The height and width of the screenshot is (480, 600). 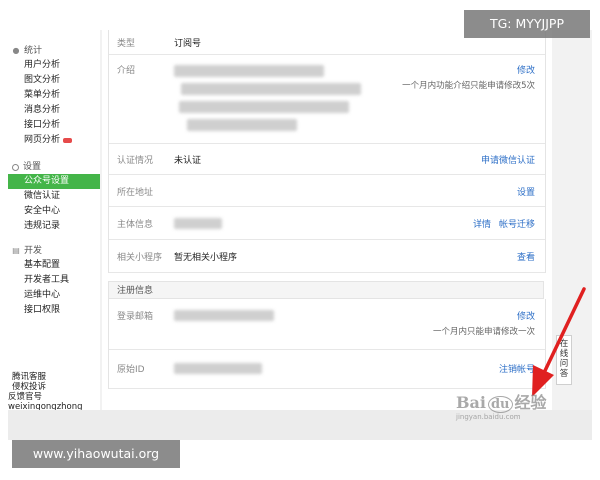 What do you see at coordinates (54, 251) in the screenshot?
I see `group-header-dev: ▤ 开发` at bounding box center [54, 251].